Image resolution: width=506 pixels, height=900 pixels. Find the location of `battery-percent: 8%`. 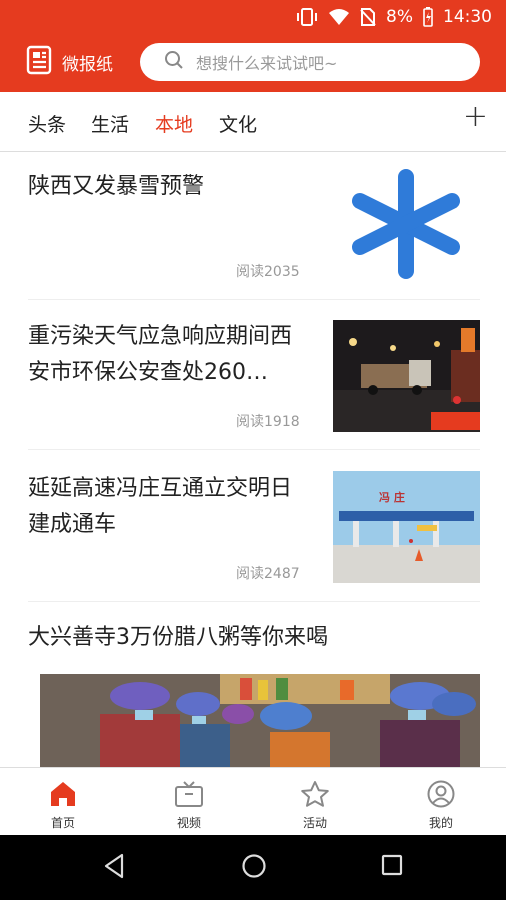

battery-percent: 8% is located at coordinates (399, 17).